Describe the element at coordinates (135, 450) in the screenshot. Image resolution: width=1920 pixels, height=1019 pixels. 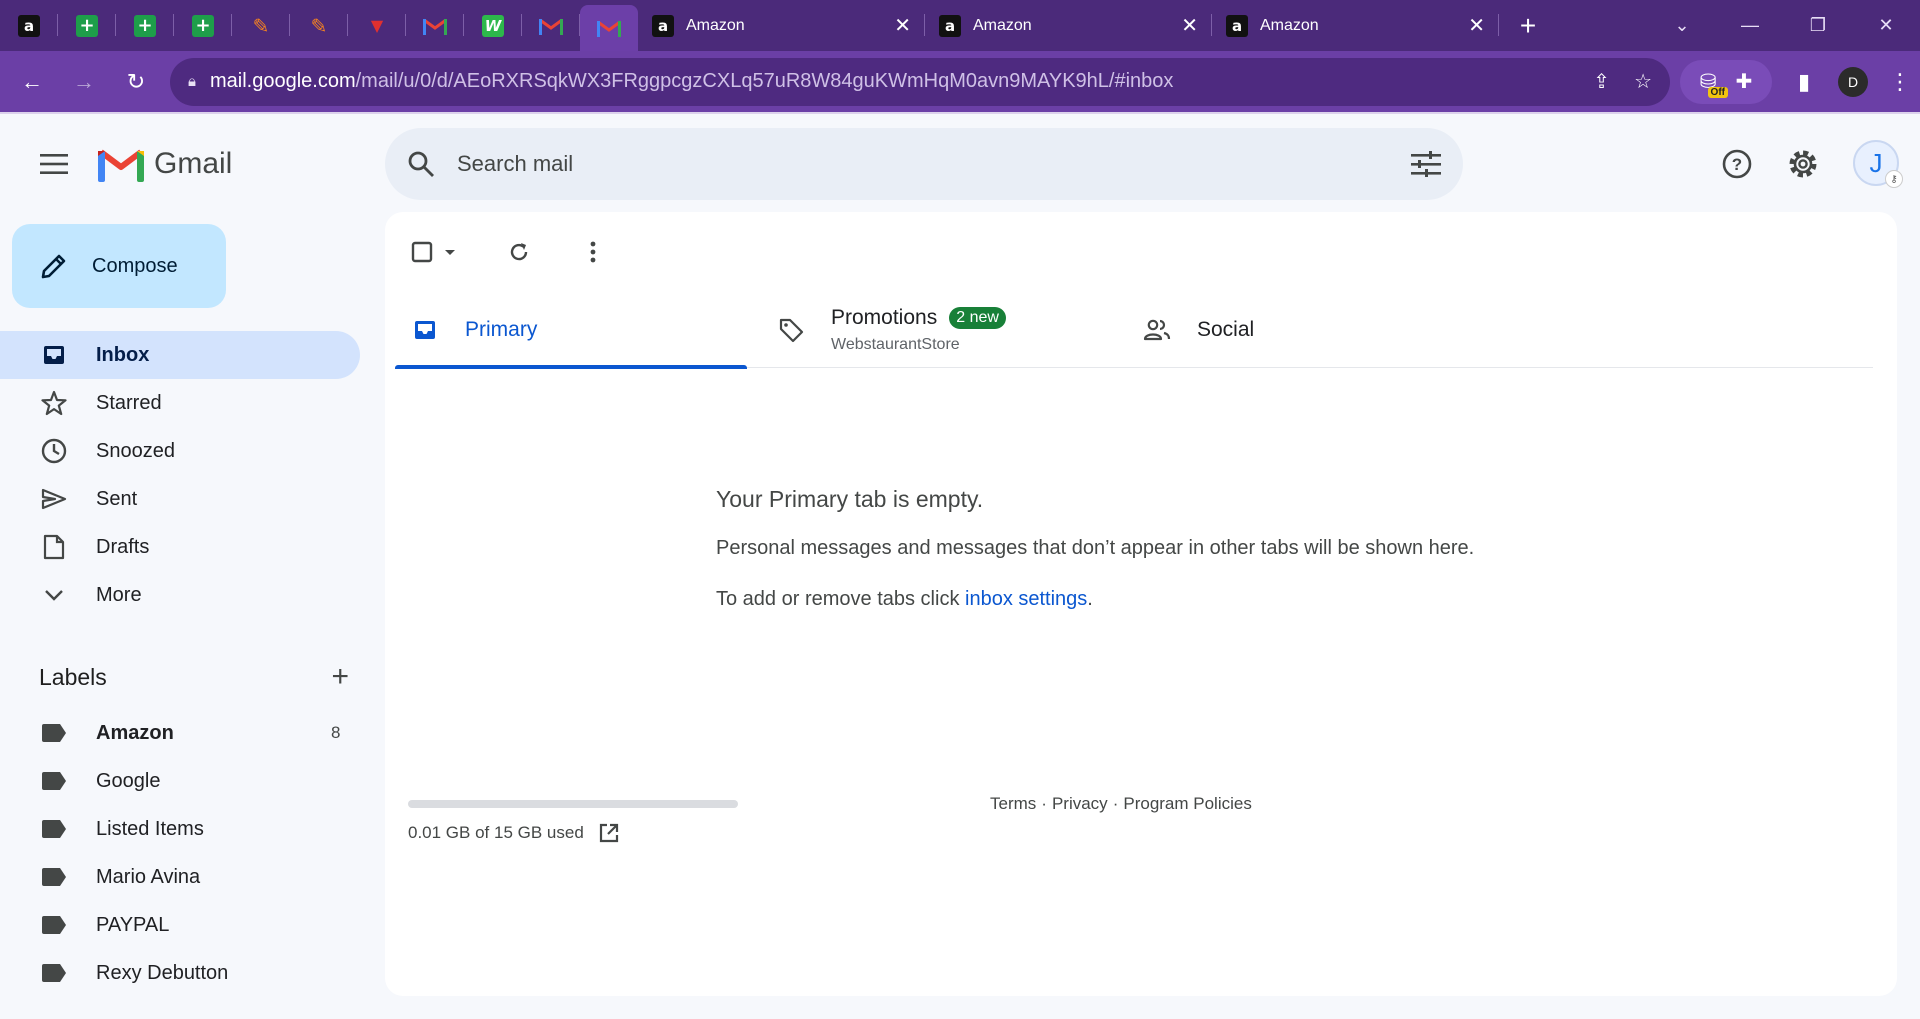
I see `sidebar-item-label: Snoozed` at that location.